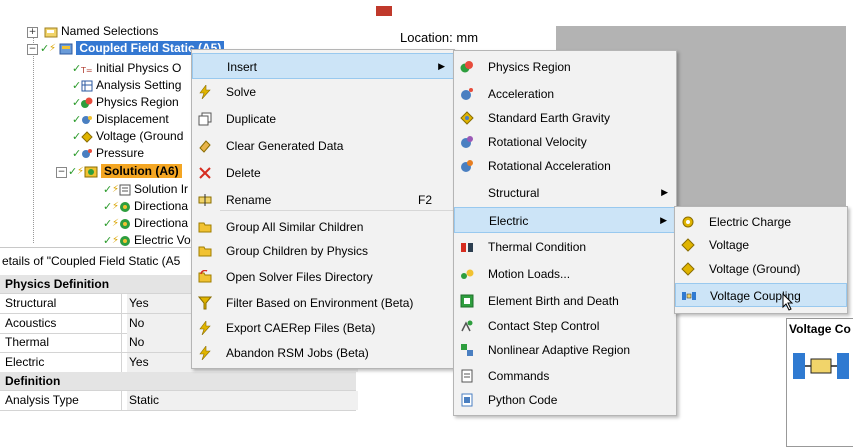 This screenshot has height=447, width=853. What do you see at coordinates (205, 119) in the screenshot?
I see `duplicate-icon` at bounding box center [205, 119].